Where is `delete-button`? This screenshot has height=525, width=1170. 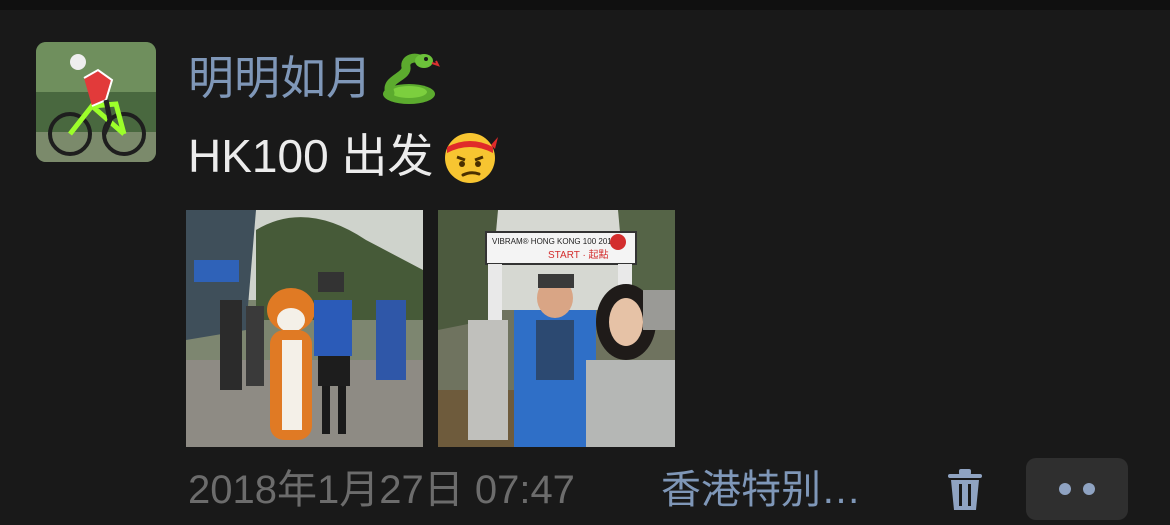 delete-button is located at coordinates (965, 490).